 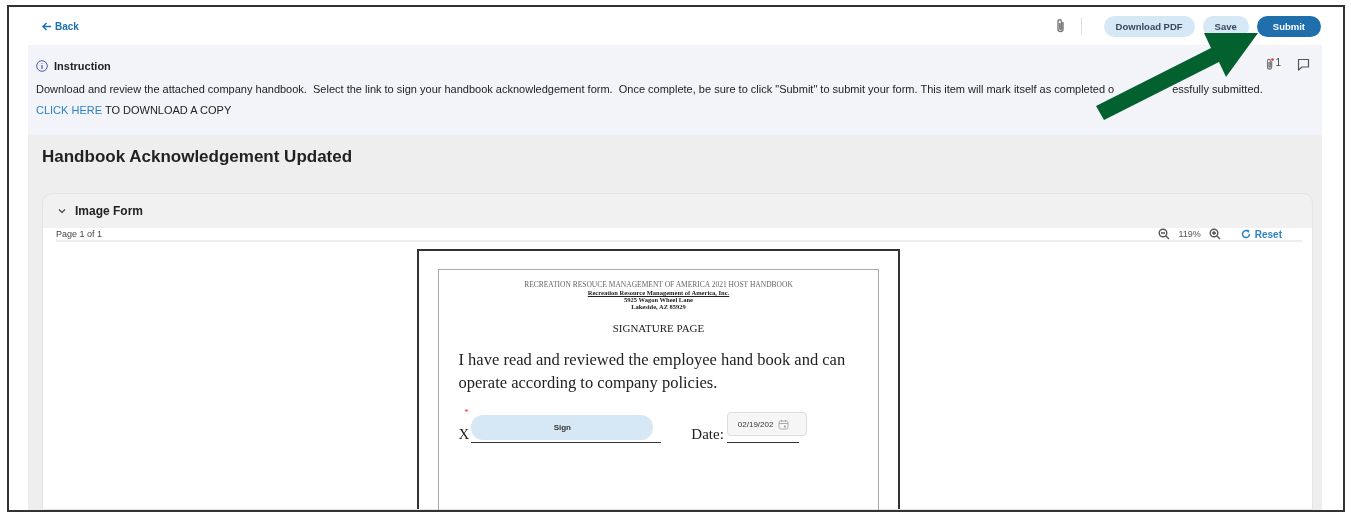 What do you see at coordinates (198, 157) in the screenshot?
I see `form-title: Handbook Acknowledgement Updated` at bounding box center [198, 157].